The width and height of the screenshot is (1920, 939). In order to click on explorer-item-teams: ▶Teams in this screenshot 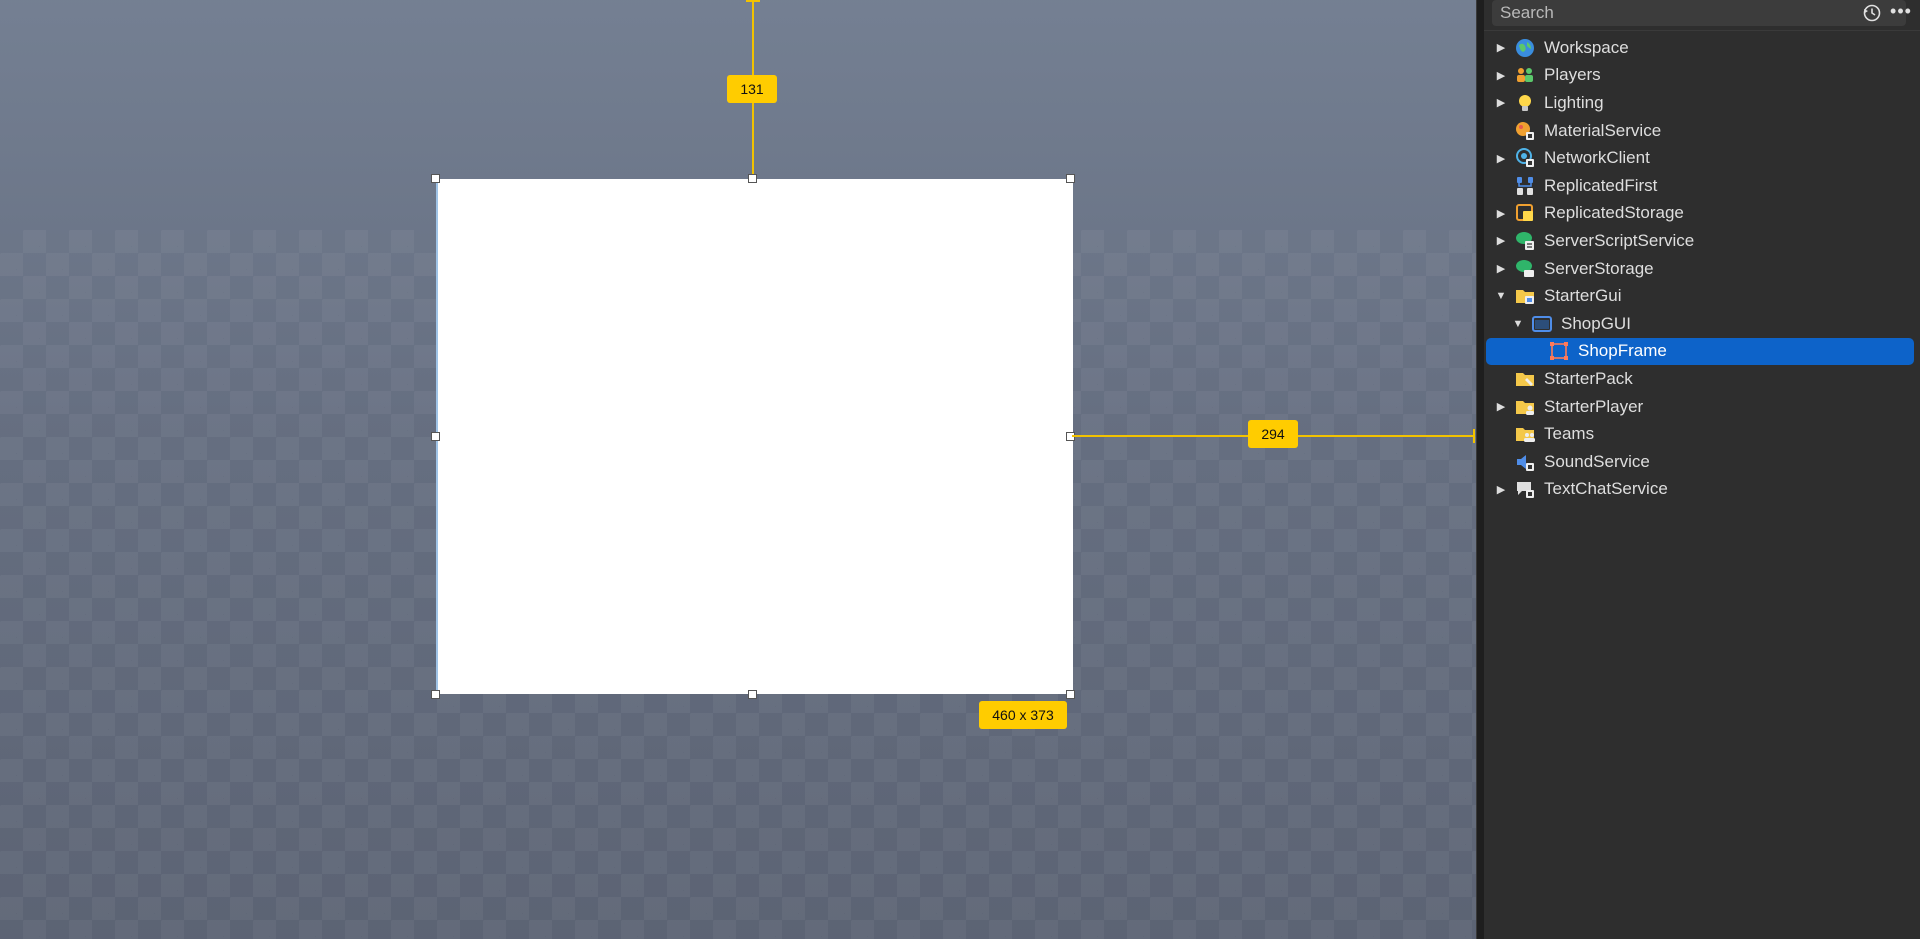, I will do `click(1702, 434)`.